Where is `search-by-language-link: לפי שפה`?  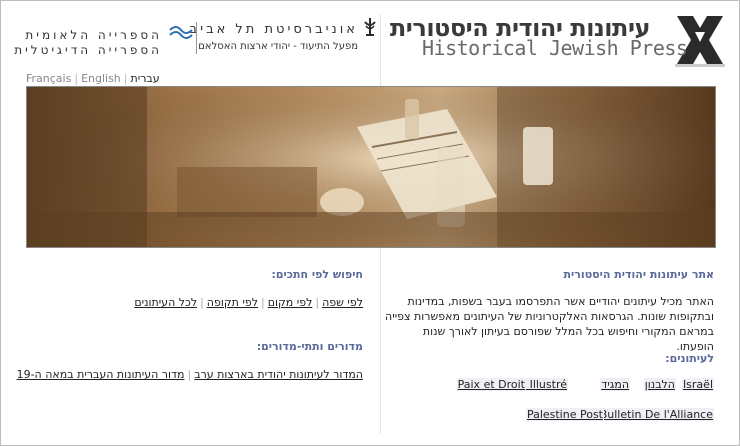
search-by-language-link: לפי שפה is located at coordinates (342, 302).